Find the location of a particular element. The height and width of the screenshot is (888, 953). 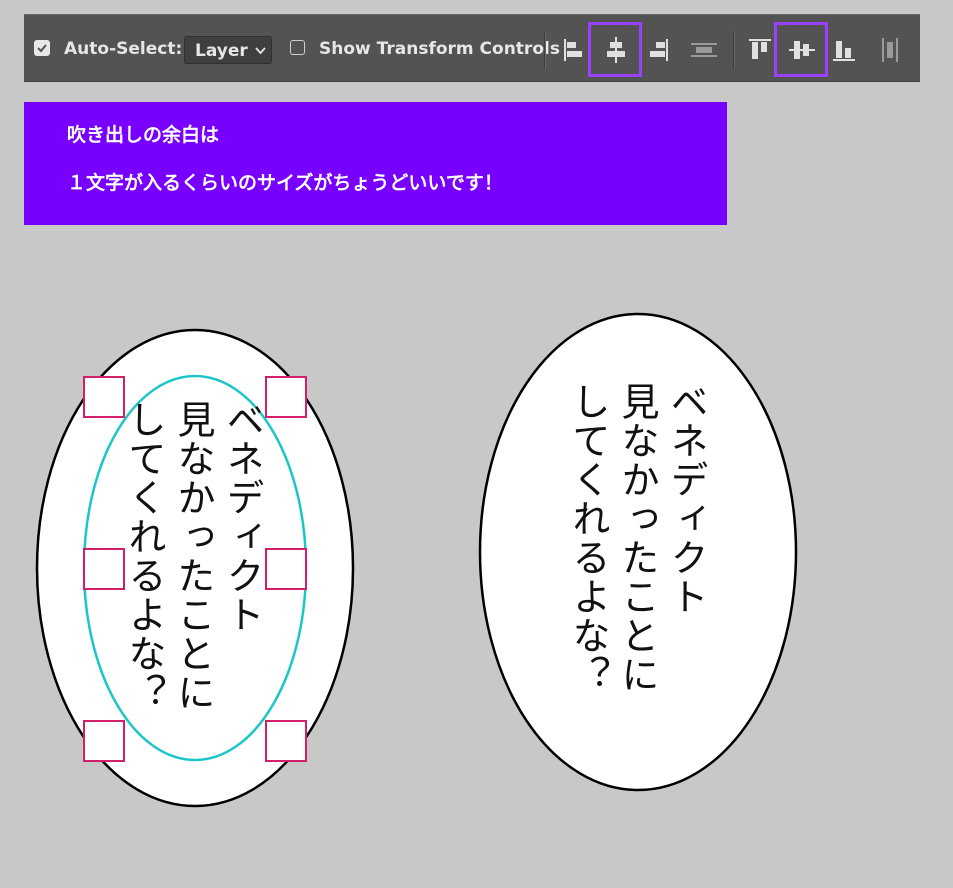

bubble-left-line-1: ベネディクト is located at coordinates (242, 517).